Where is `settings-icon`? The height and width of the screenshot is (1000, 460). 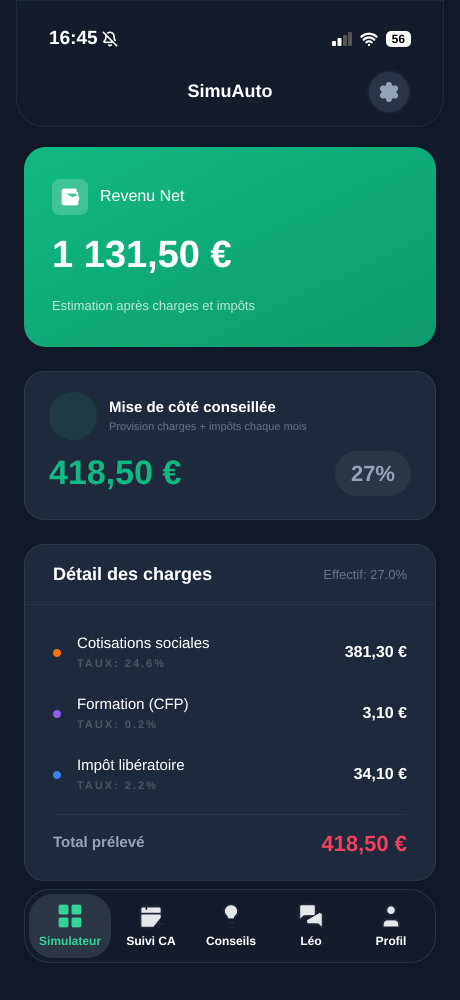
settings-icon is located at coordinates (389, 91).